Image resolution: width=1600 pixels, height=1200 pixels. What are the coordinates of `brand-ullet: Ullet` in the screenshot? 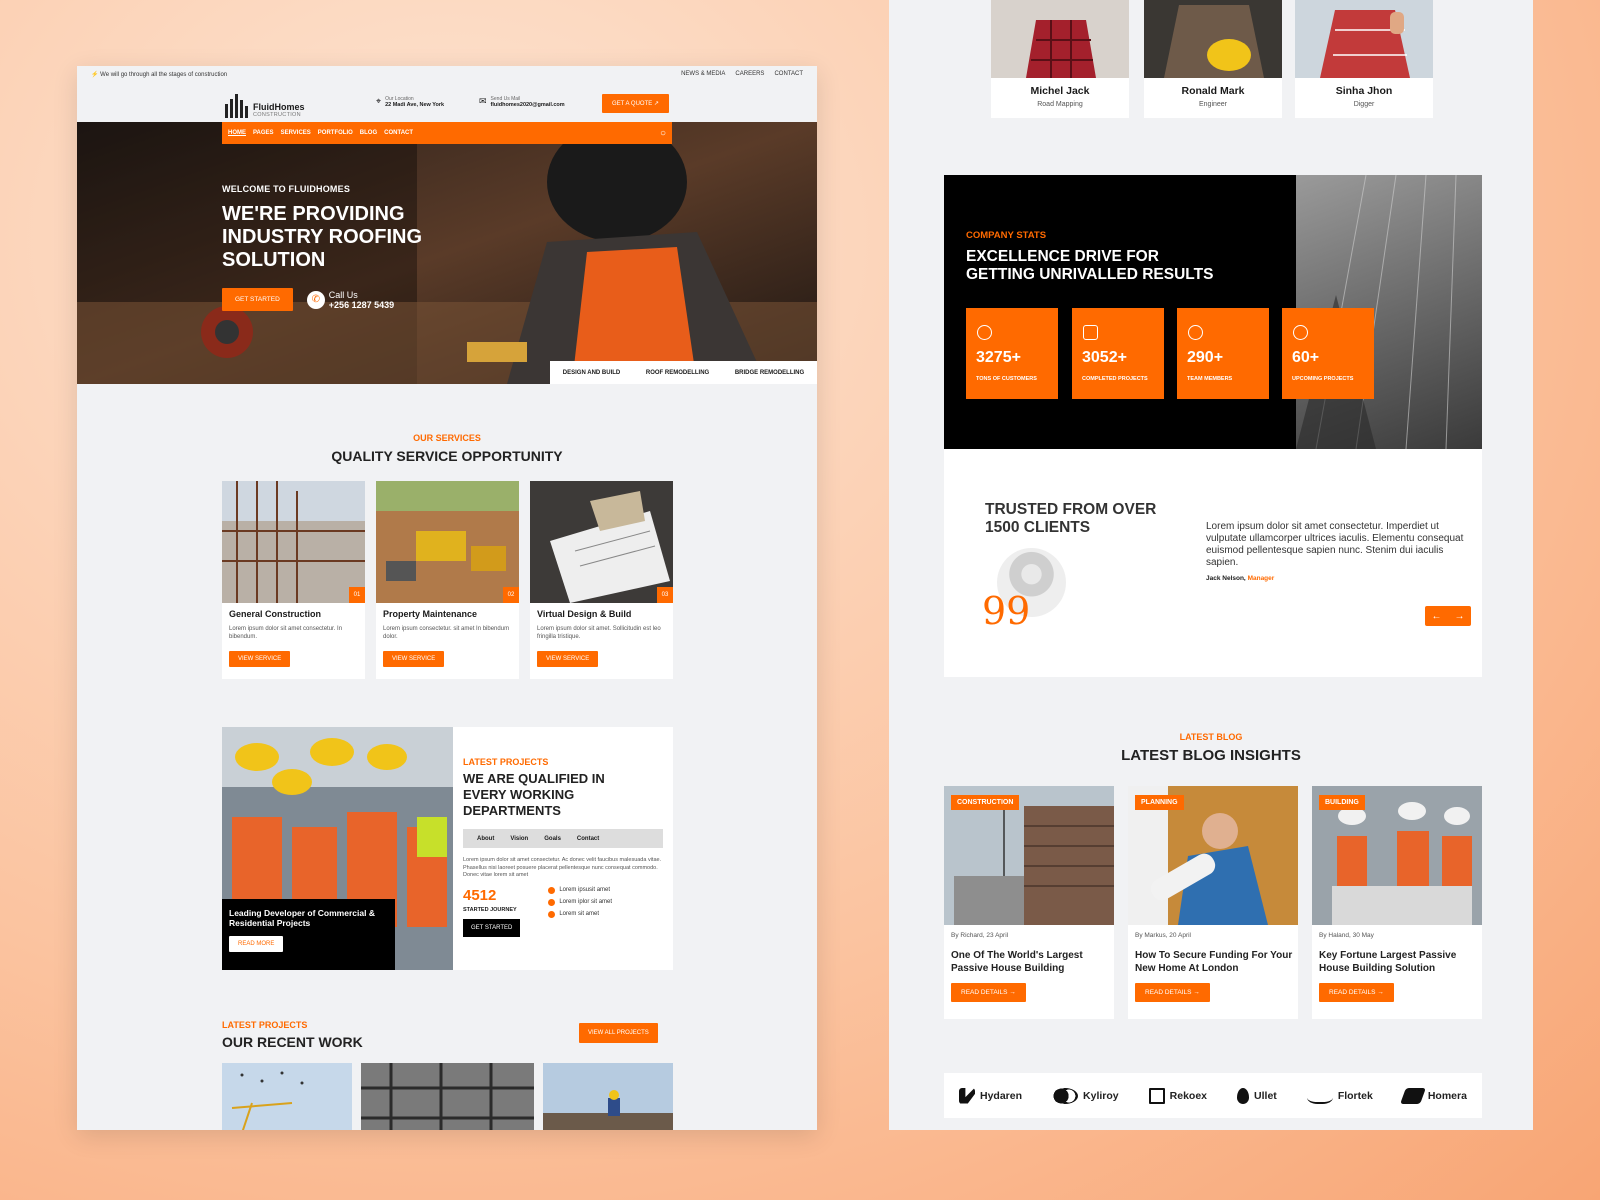 It's located at (1257, 1095).